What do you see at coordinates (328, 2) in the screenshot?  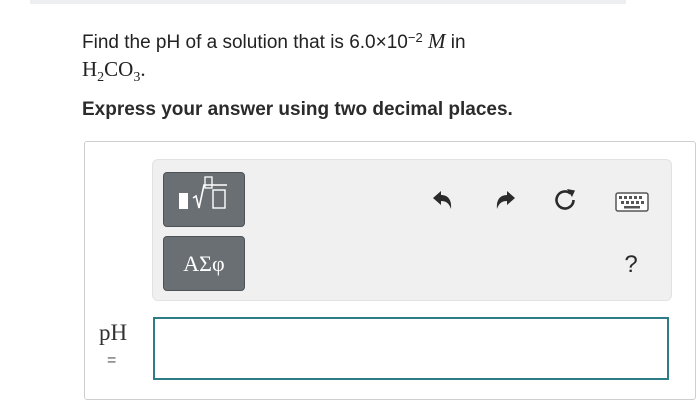 I see `top-divider` at bounding box center [328, 2].